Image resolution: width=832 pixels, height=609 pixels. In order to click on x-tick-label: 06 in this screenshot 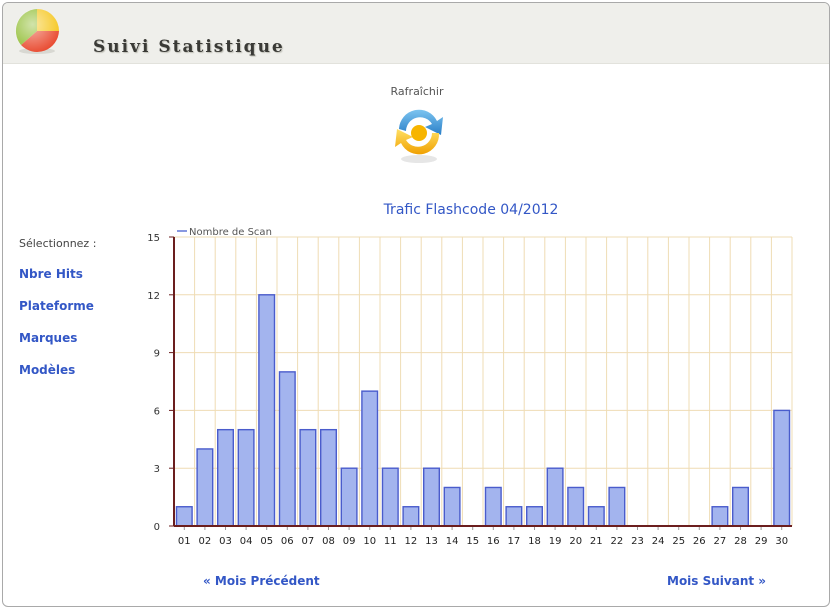, I will do `click(287, 541)`.